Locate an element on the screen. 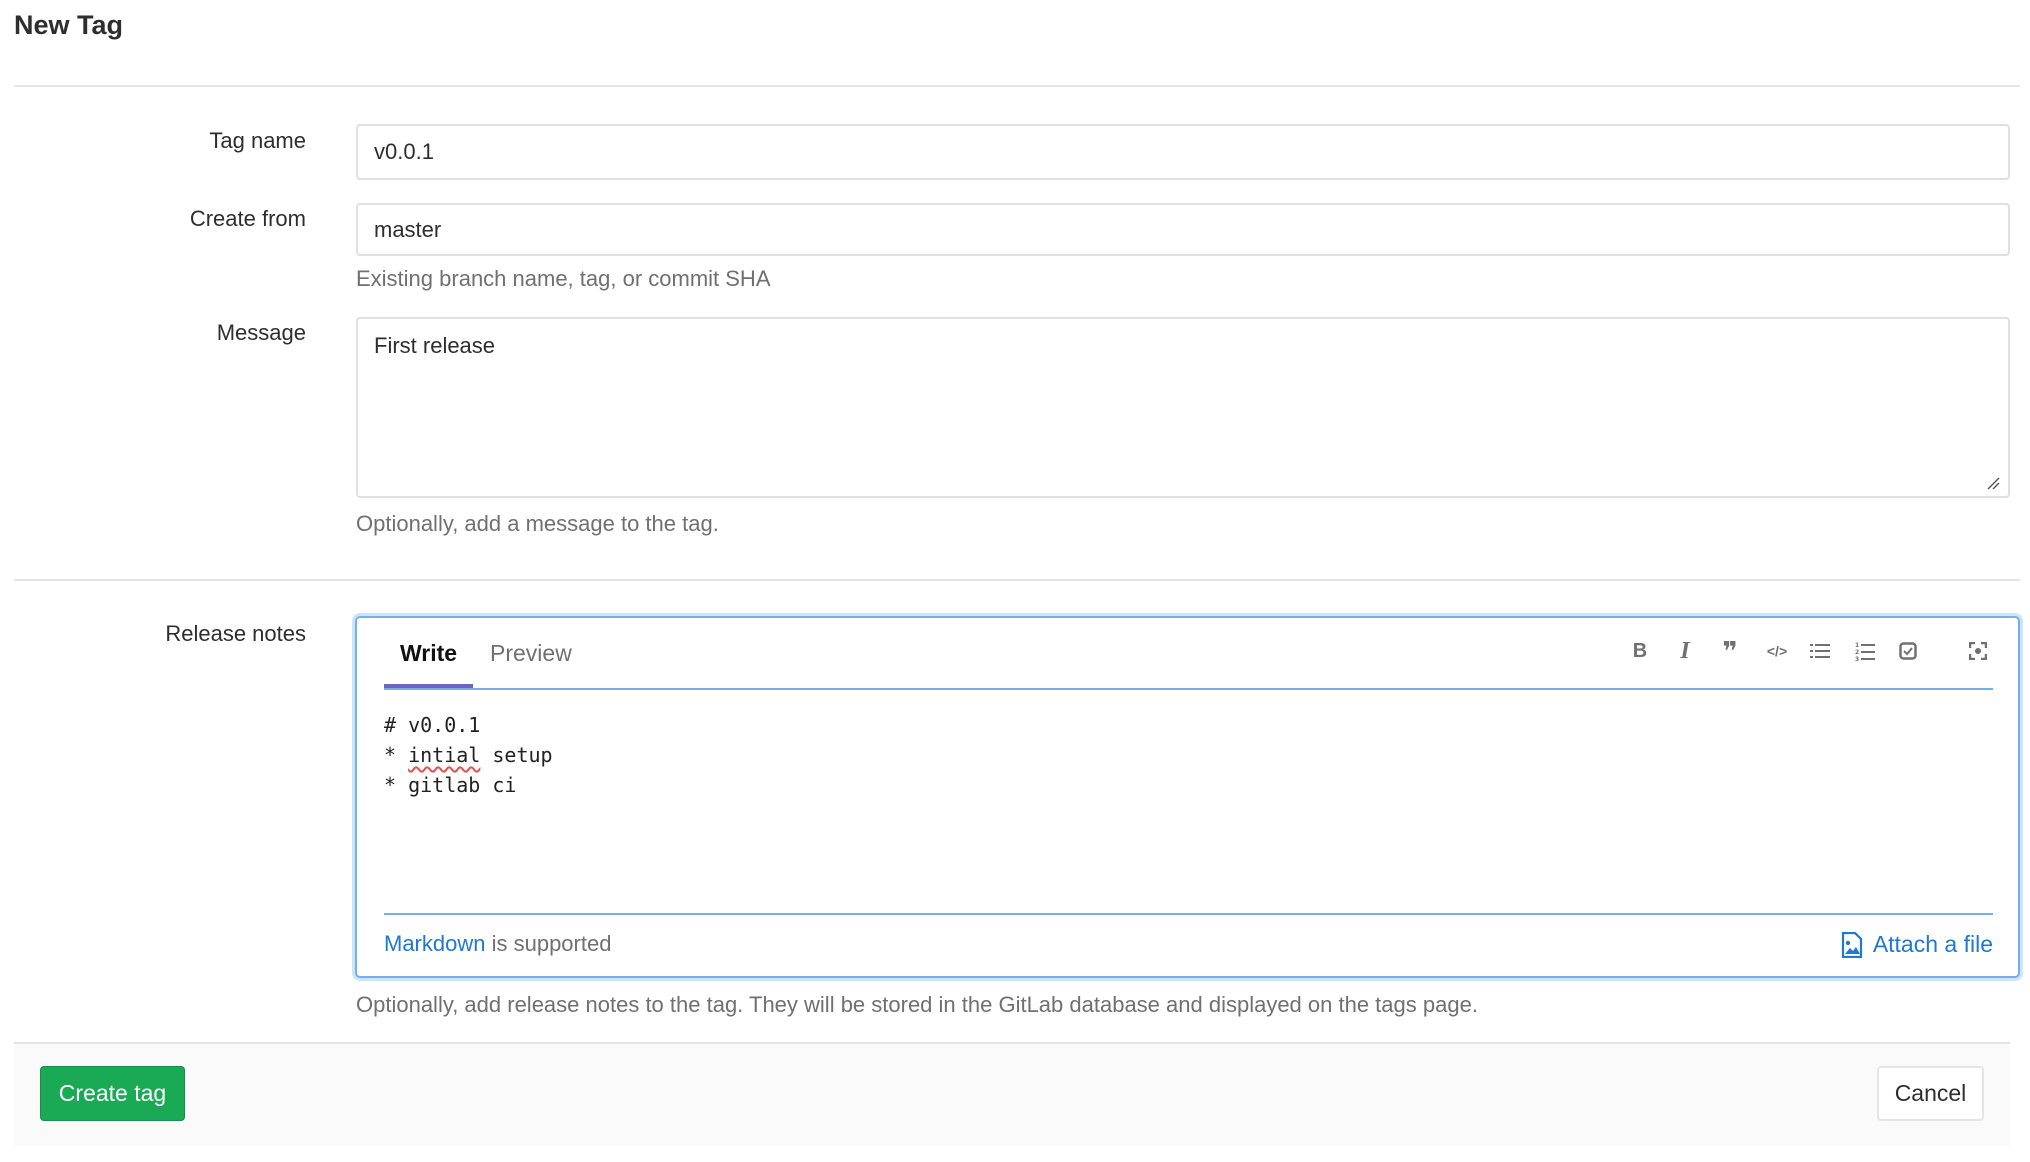  create-from-input: master is located at coordinates (1183, 229).